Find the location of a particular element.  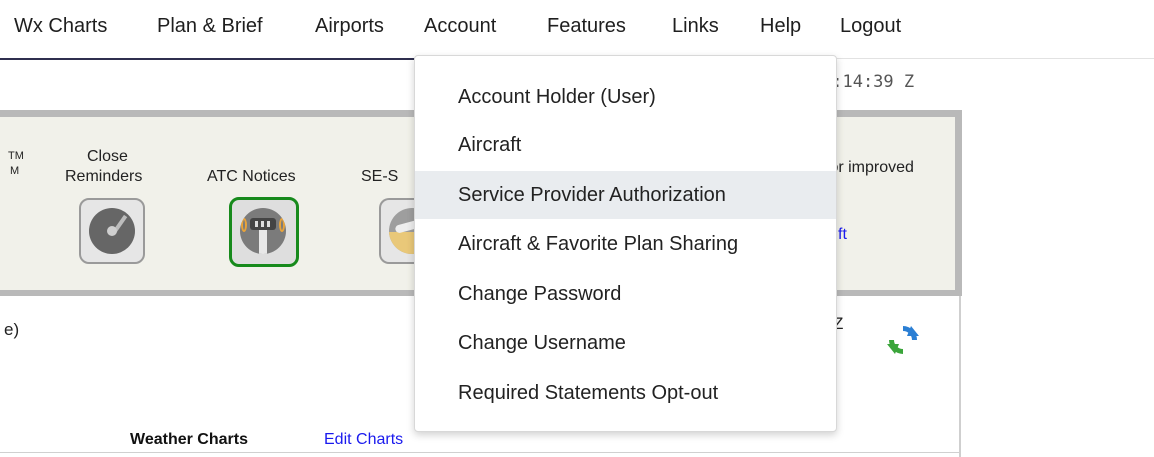

nav-airports: Airports is located at coordinates (349, 26).